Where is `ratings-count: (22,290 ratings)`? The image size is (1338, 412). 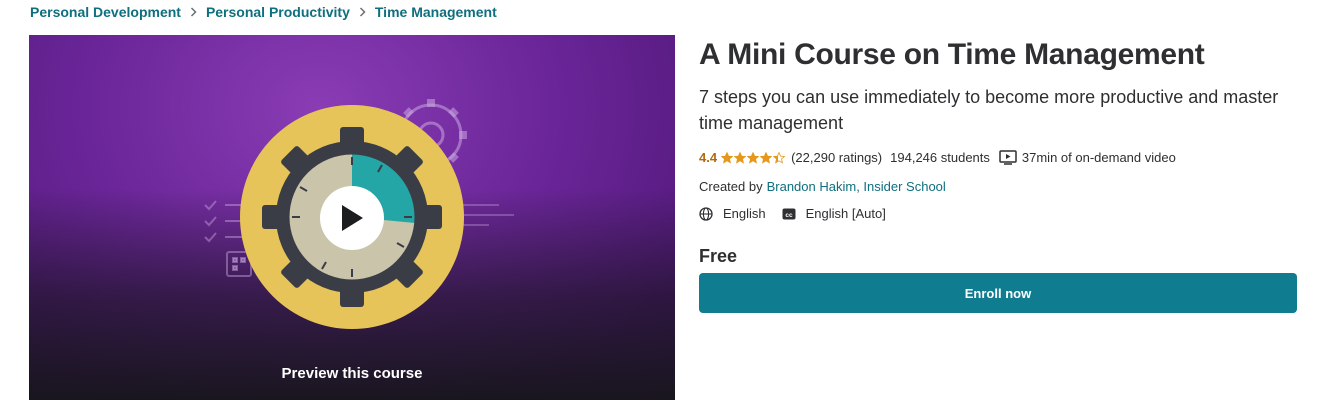 ratings-count: (22,290 ratings) is located at coordinates (836, 157).